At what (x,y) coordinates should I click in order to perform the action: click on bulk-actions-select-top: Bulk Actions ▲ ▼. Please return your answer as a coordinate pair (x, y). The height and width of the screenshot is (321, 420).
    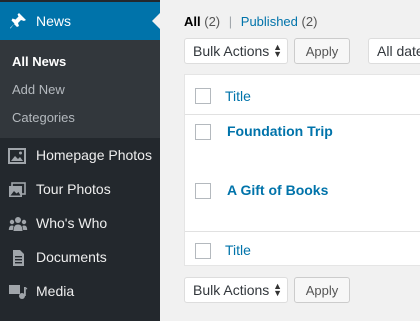
    Looking at the image, I should click on (236, 51).